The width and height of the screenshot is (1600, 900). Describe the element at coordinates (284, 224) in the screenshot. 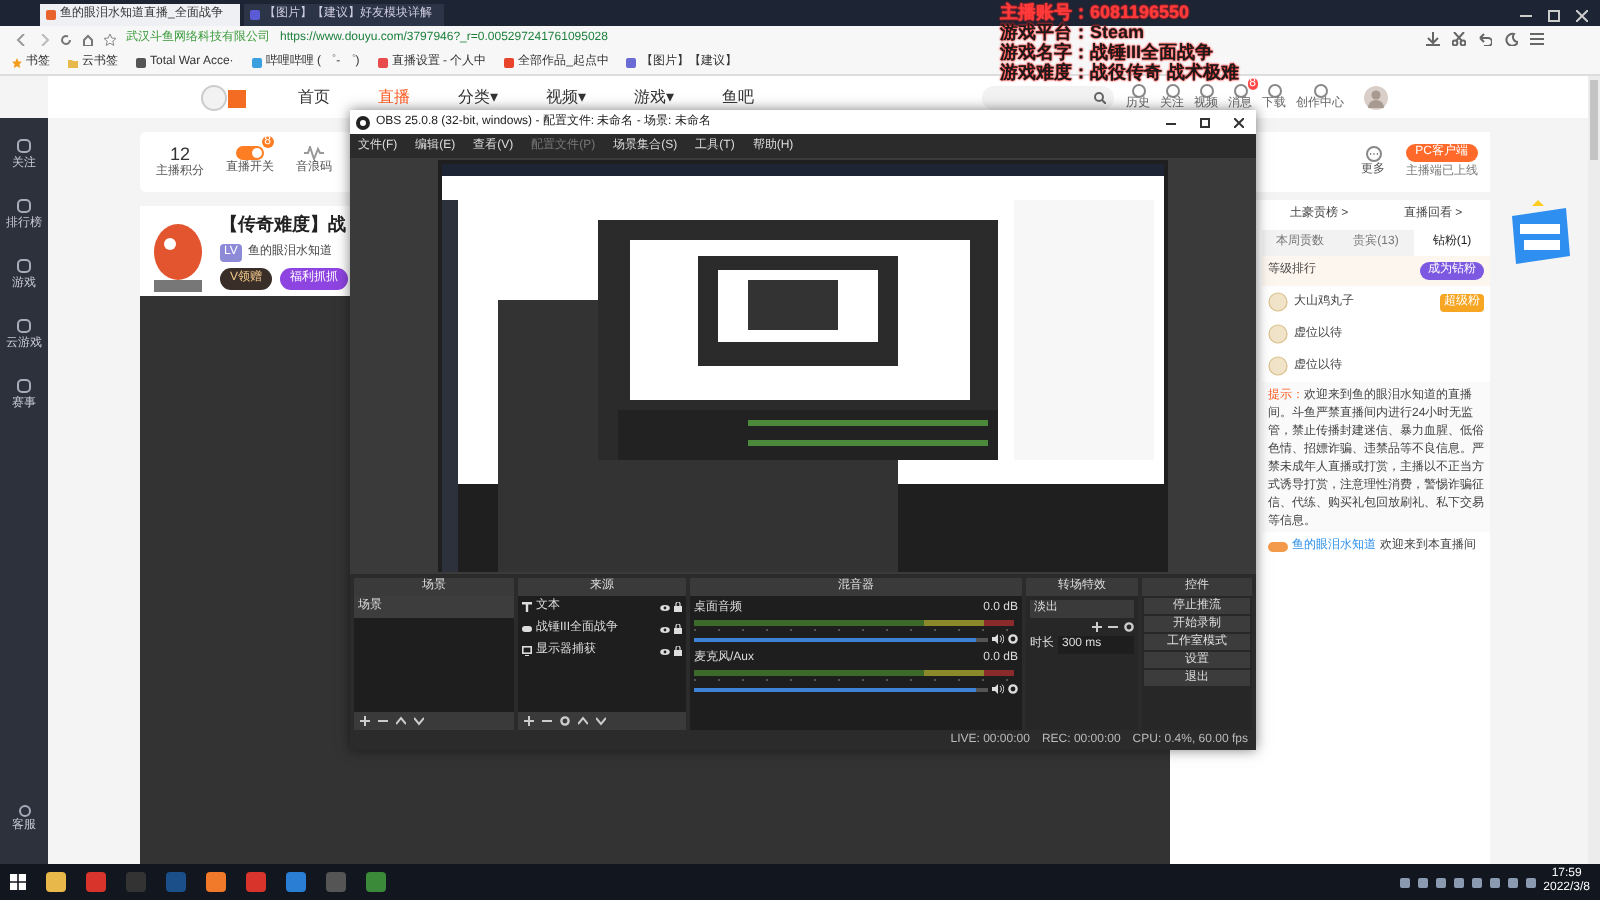

I see `room-title: 【传奇难度】战` at that location.